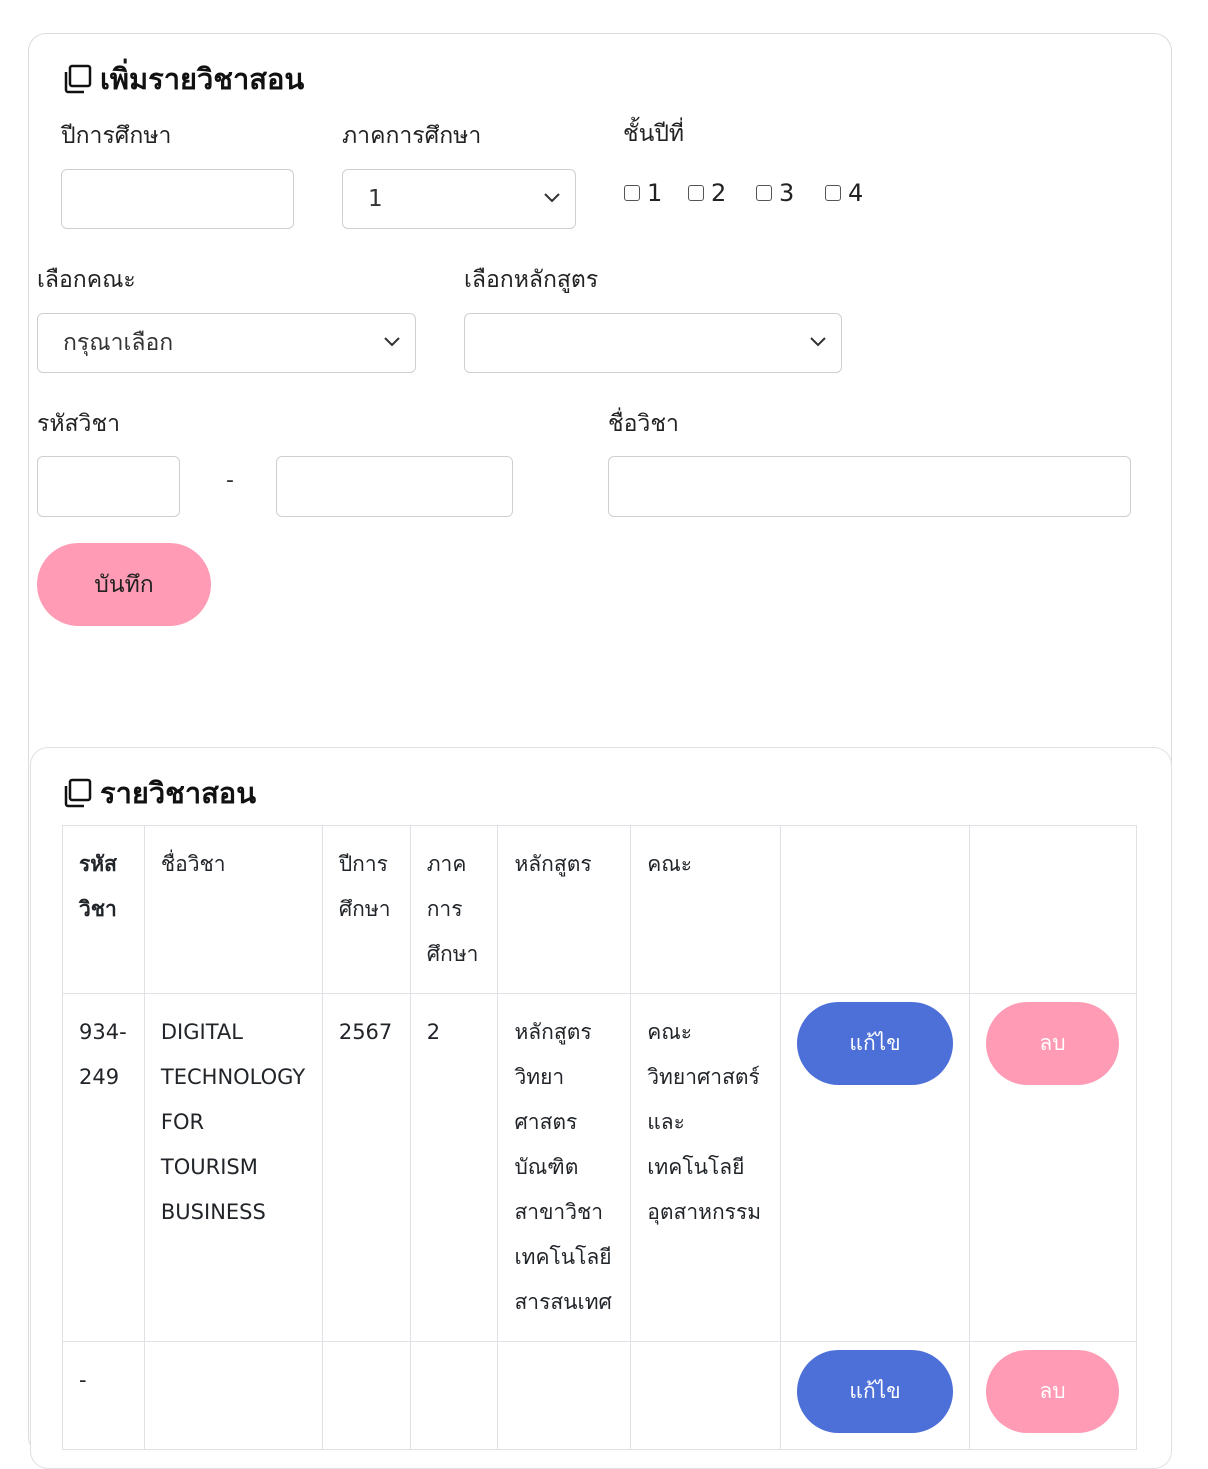  I want to click on cell-faculty: คณะวิทยาศาสตร์และเทคโนโลยีอุตสาหกรรม, so click(706, 1167).